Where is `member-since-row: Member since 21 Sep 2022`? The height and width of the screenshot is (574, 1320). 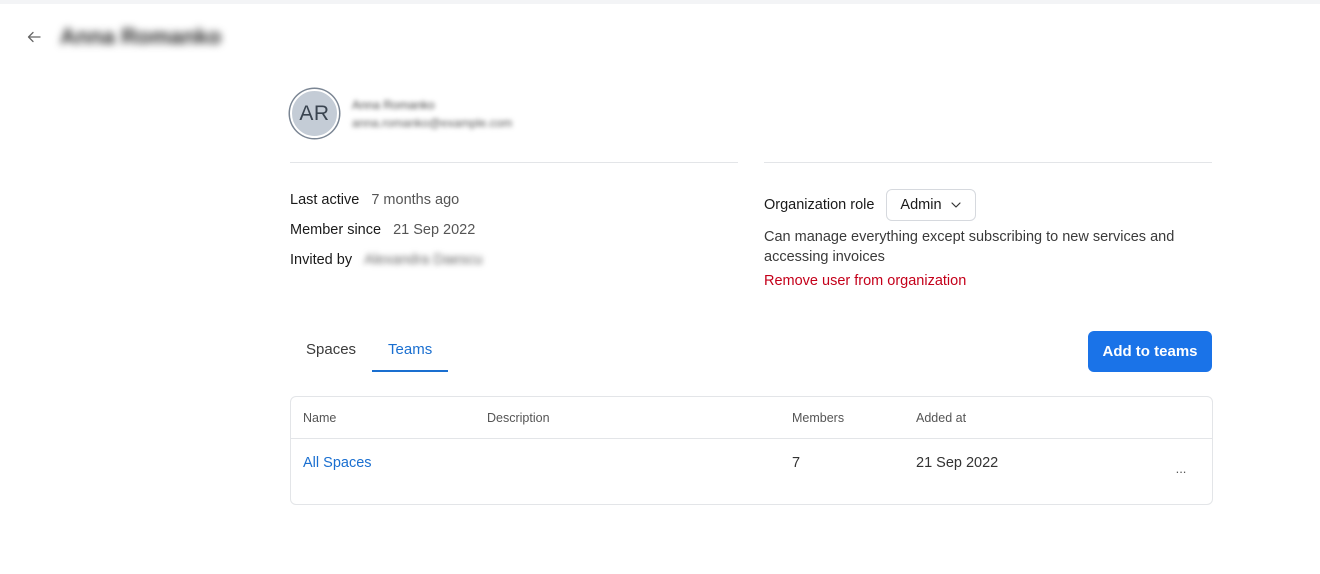
member-since-row: Member since 21 Sep 2022 is located at coordinates (386, 237).